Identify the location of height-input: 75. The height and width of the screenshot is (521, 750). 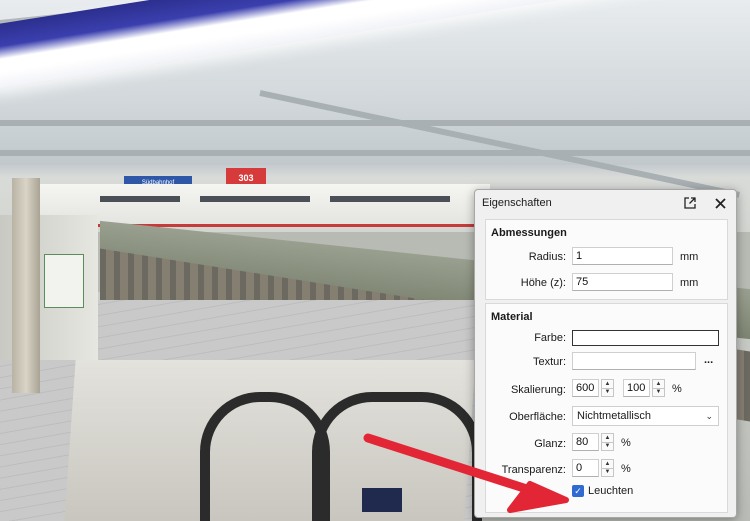
(622, 282).